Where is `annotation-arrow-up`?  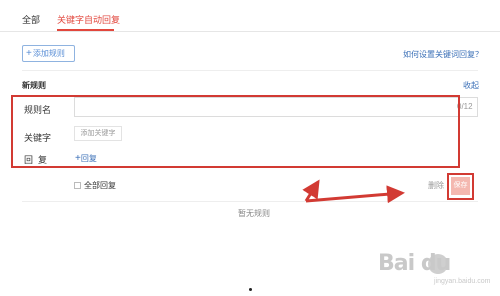 annotation-arrow-up is located at coordinates (311, 190).